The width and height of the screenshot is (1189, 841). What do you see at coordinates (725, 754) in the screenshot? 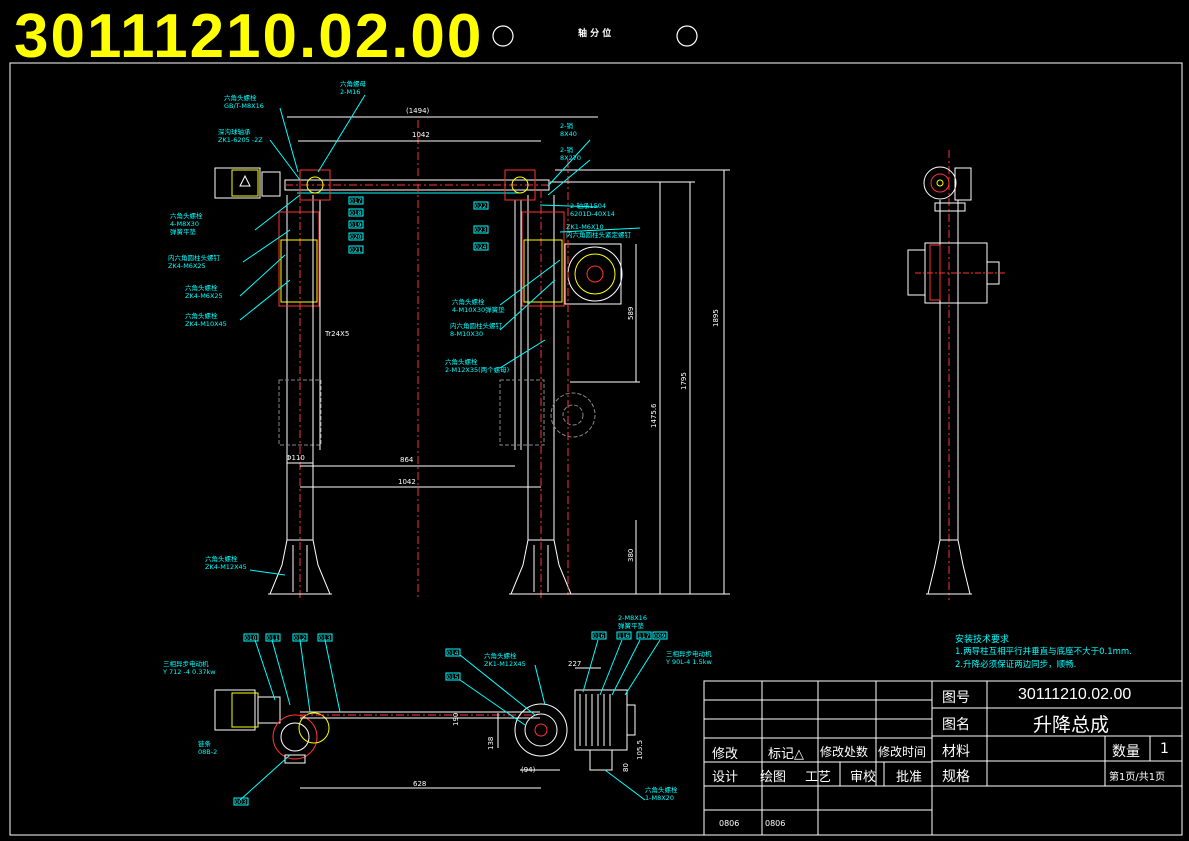
I see `rev-header-modify: 修改` at bounding box center [725, 754].